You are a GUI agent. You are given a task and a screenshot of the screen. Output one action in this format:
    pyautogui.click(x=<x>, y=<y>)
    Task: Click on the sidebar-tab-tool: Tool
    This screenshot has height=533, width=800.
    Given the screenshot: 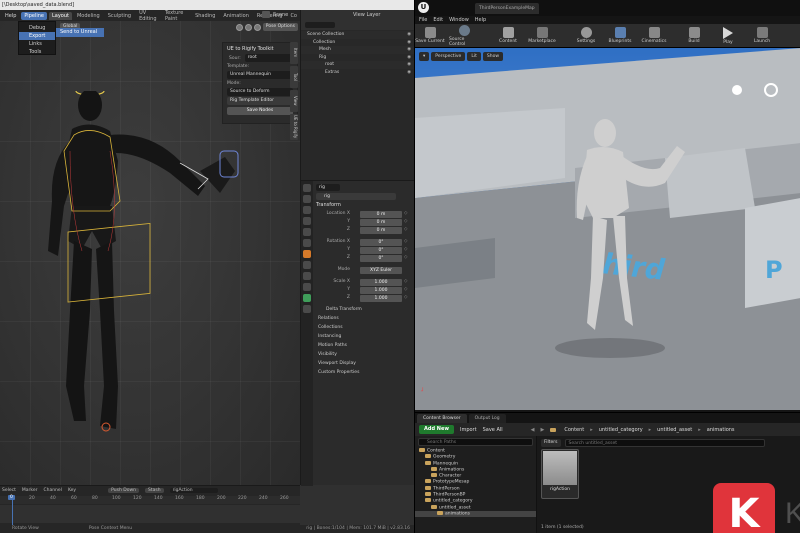 What is the action you would take?
    pyautogui.click(x=294, y=77)
    